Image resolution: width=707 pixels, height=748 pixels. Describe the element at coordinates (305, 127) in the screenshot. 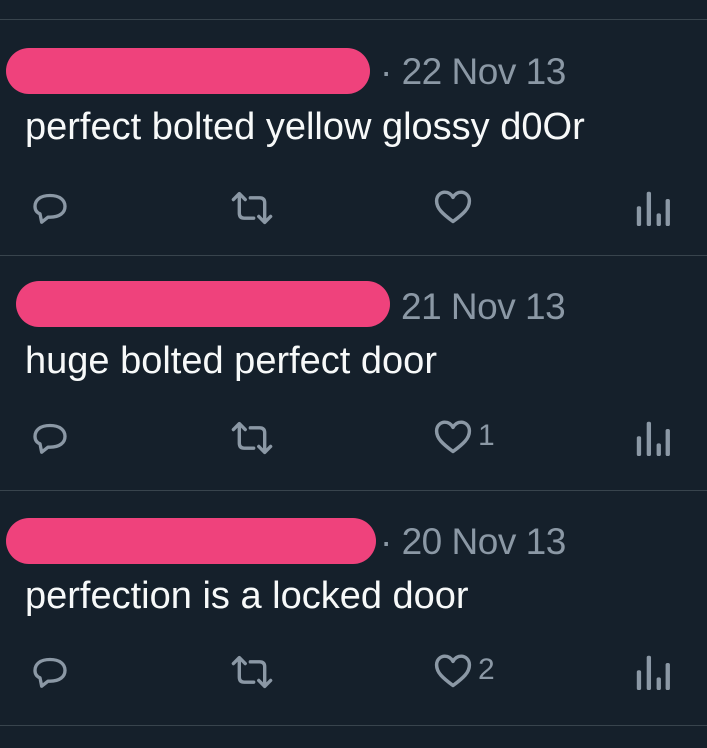

I see `tweet-text: perfect bolted yellow glossy d0Or` at that location.